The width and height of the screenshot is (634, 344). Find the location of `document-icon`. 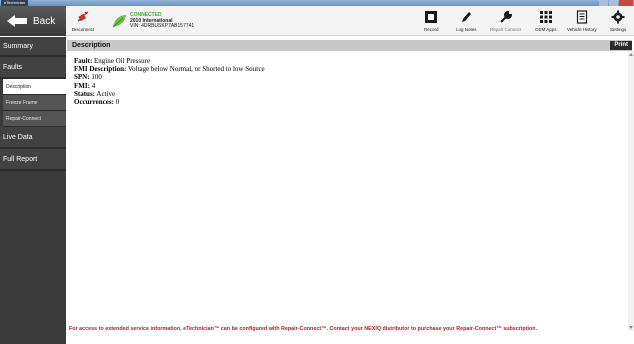

document-icon is located at coordinates (582, 17).